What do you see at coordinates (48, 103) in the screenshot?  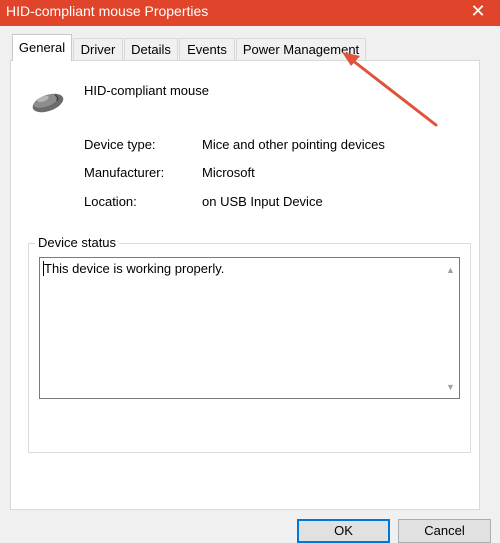 I see `mouse-icon` at bounding box center [48, 103].